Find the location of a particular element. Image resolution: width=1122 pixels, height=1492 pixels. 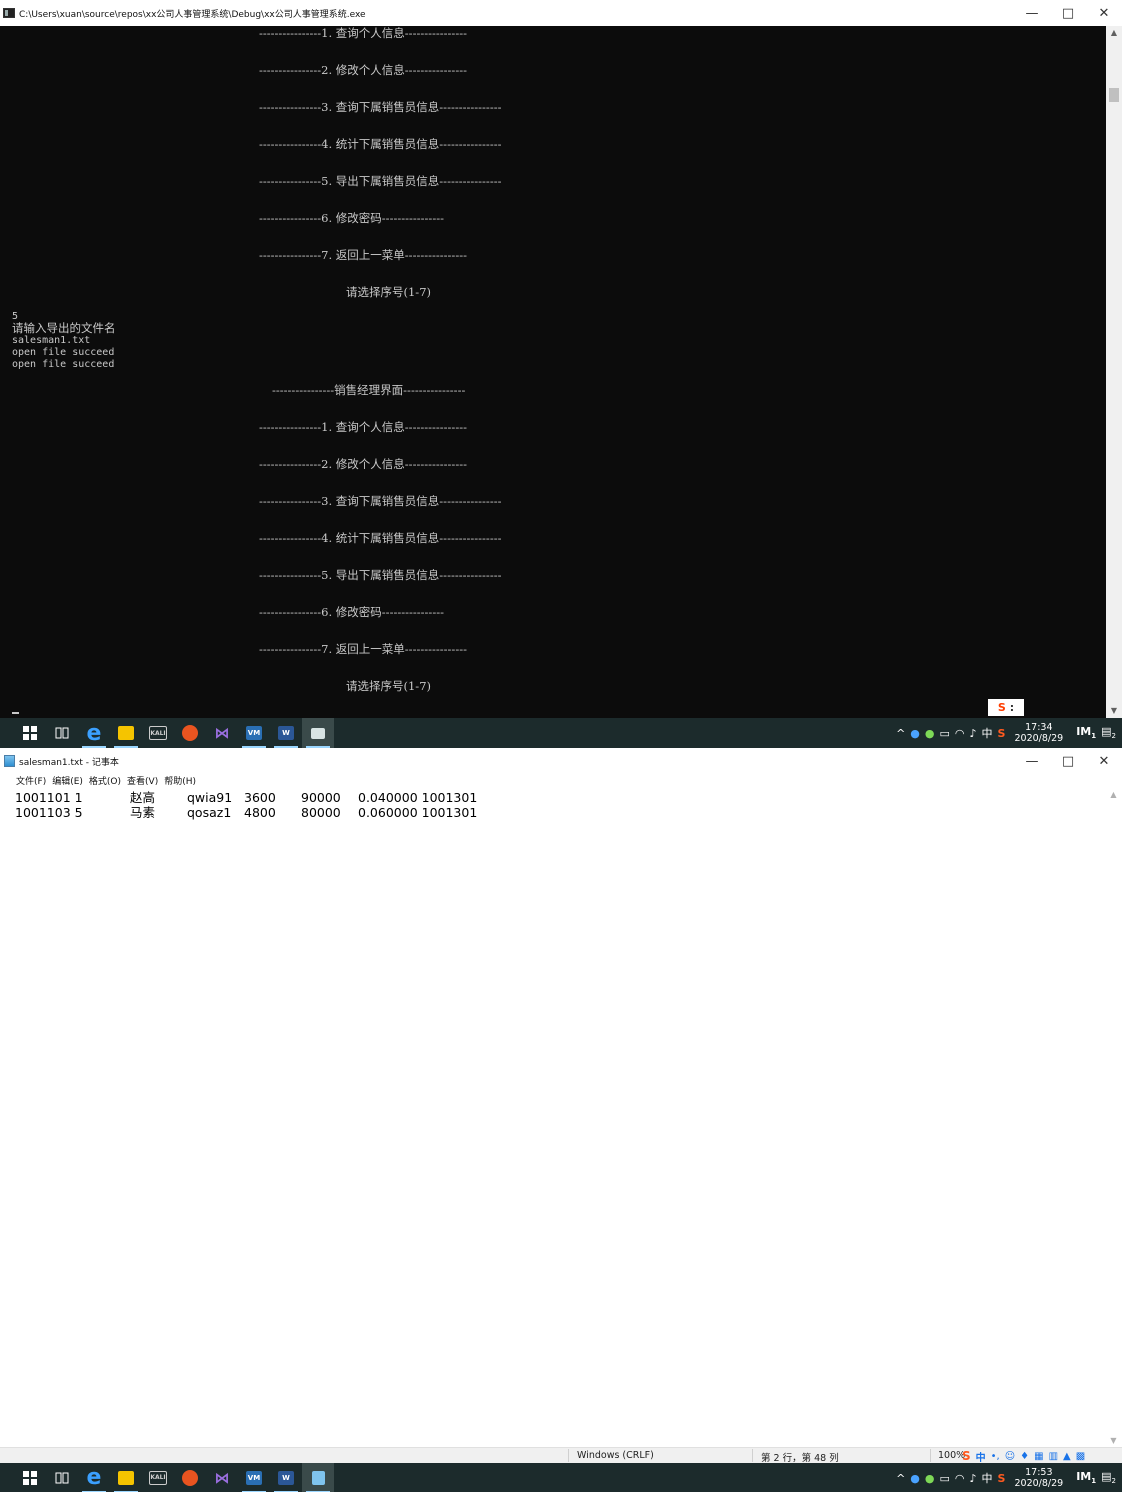

voice-icon: ♦ is located at coordinates (1024, 1456).